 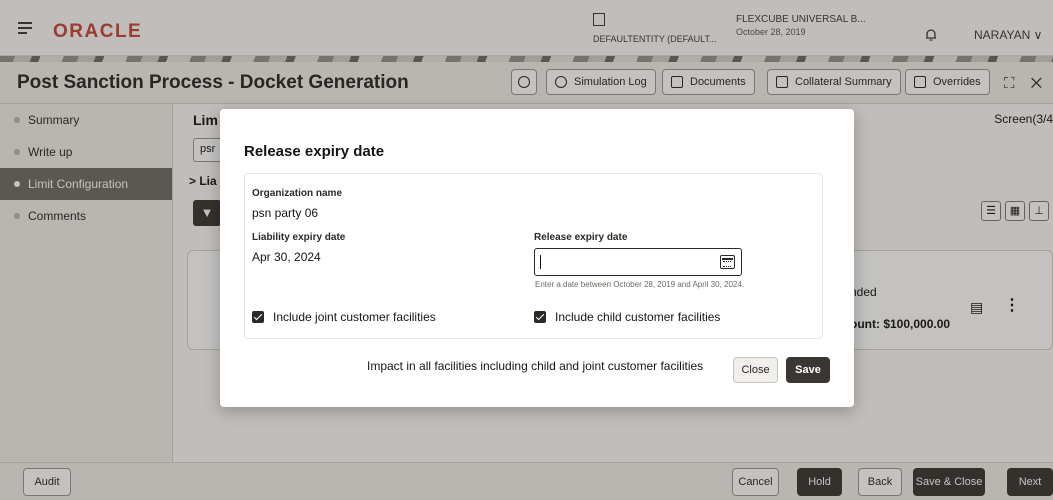 I want to click on organization-name-label: Organization name, so click(x=297, y=193).